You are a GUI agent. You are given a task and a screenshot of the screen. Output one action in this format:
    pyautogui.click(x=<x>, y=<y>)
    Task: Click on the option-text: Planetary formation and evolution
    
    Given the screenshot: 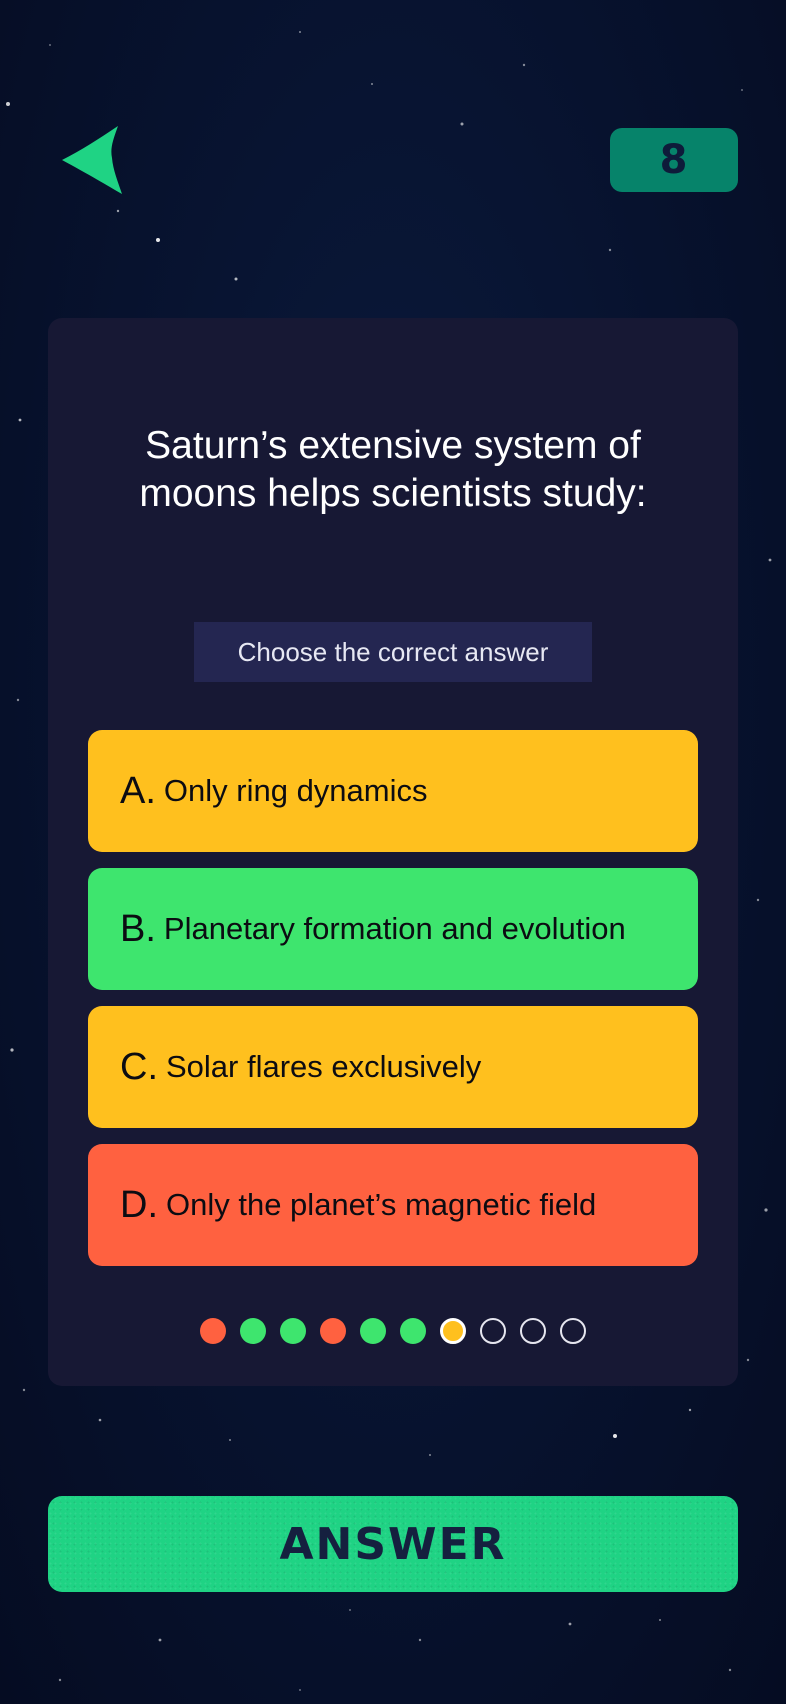 What is the action you would take?
    pyautogui.click(x=394, y=928)
    